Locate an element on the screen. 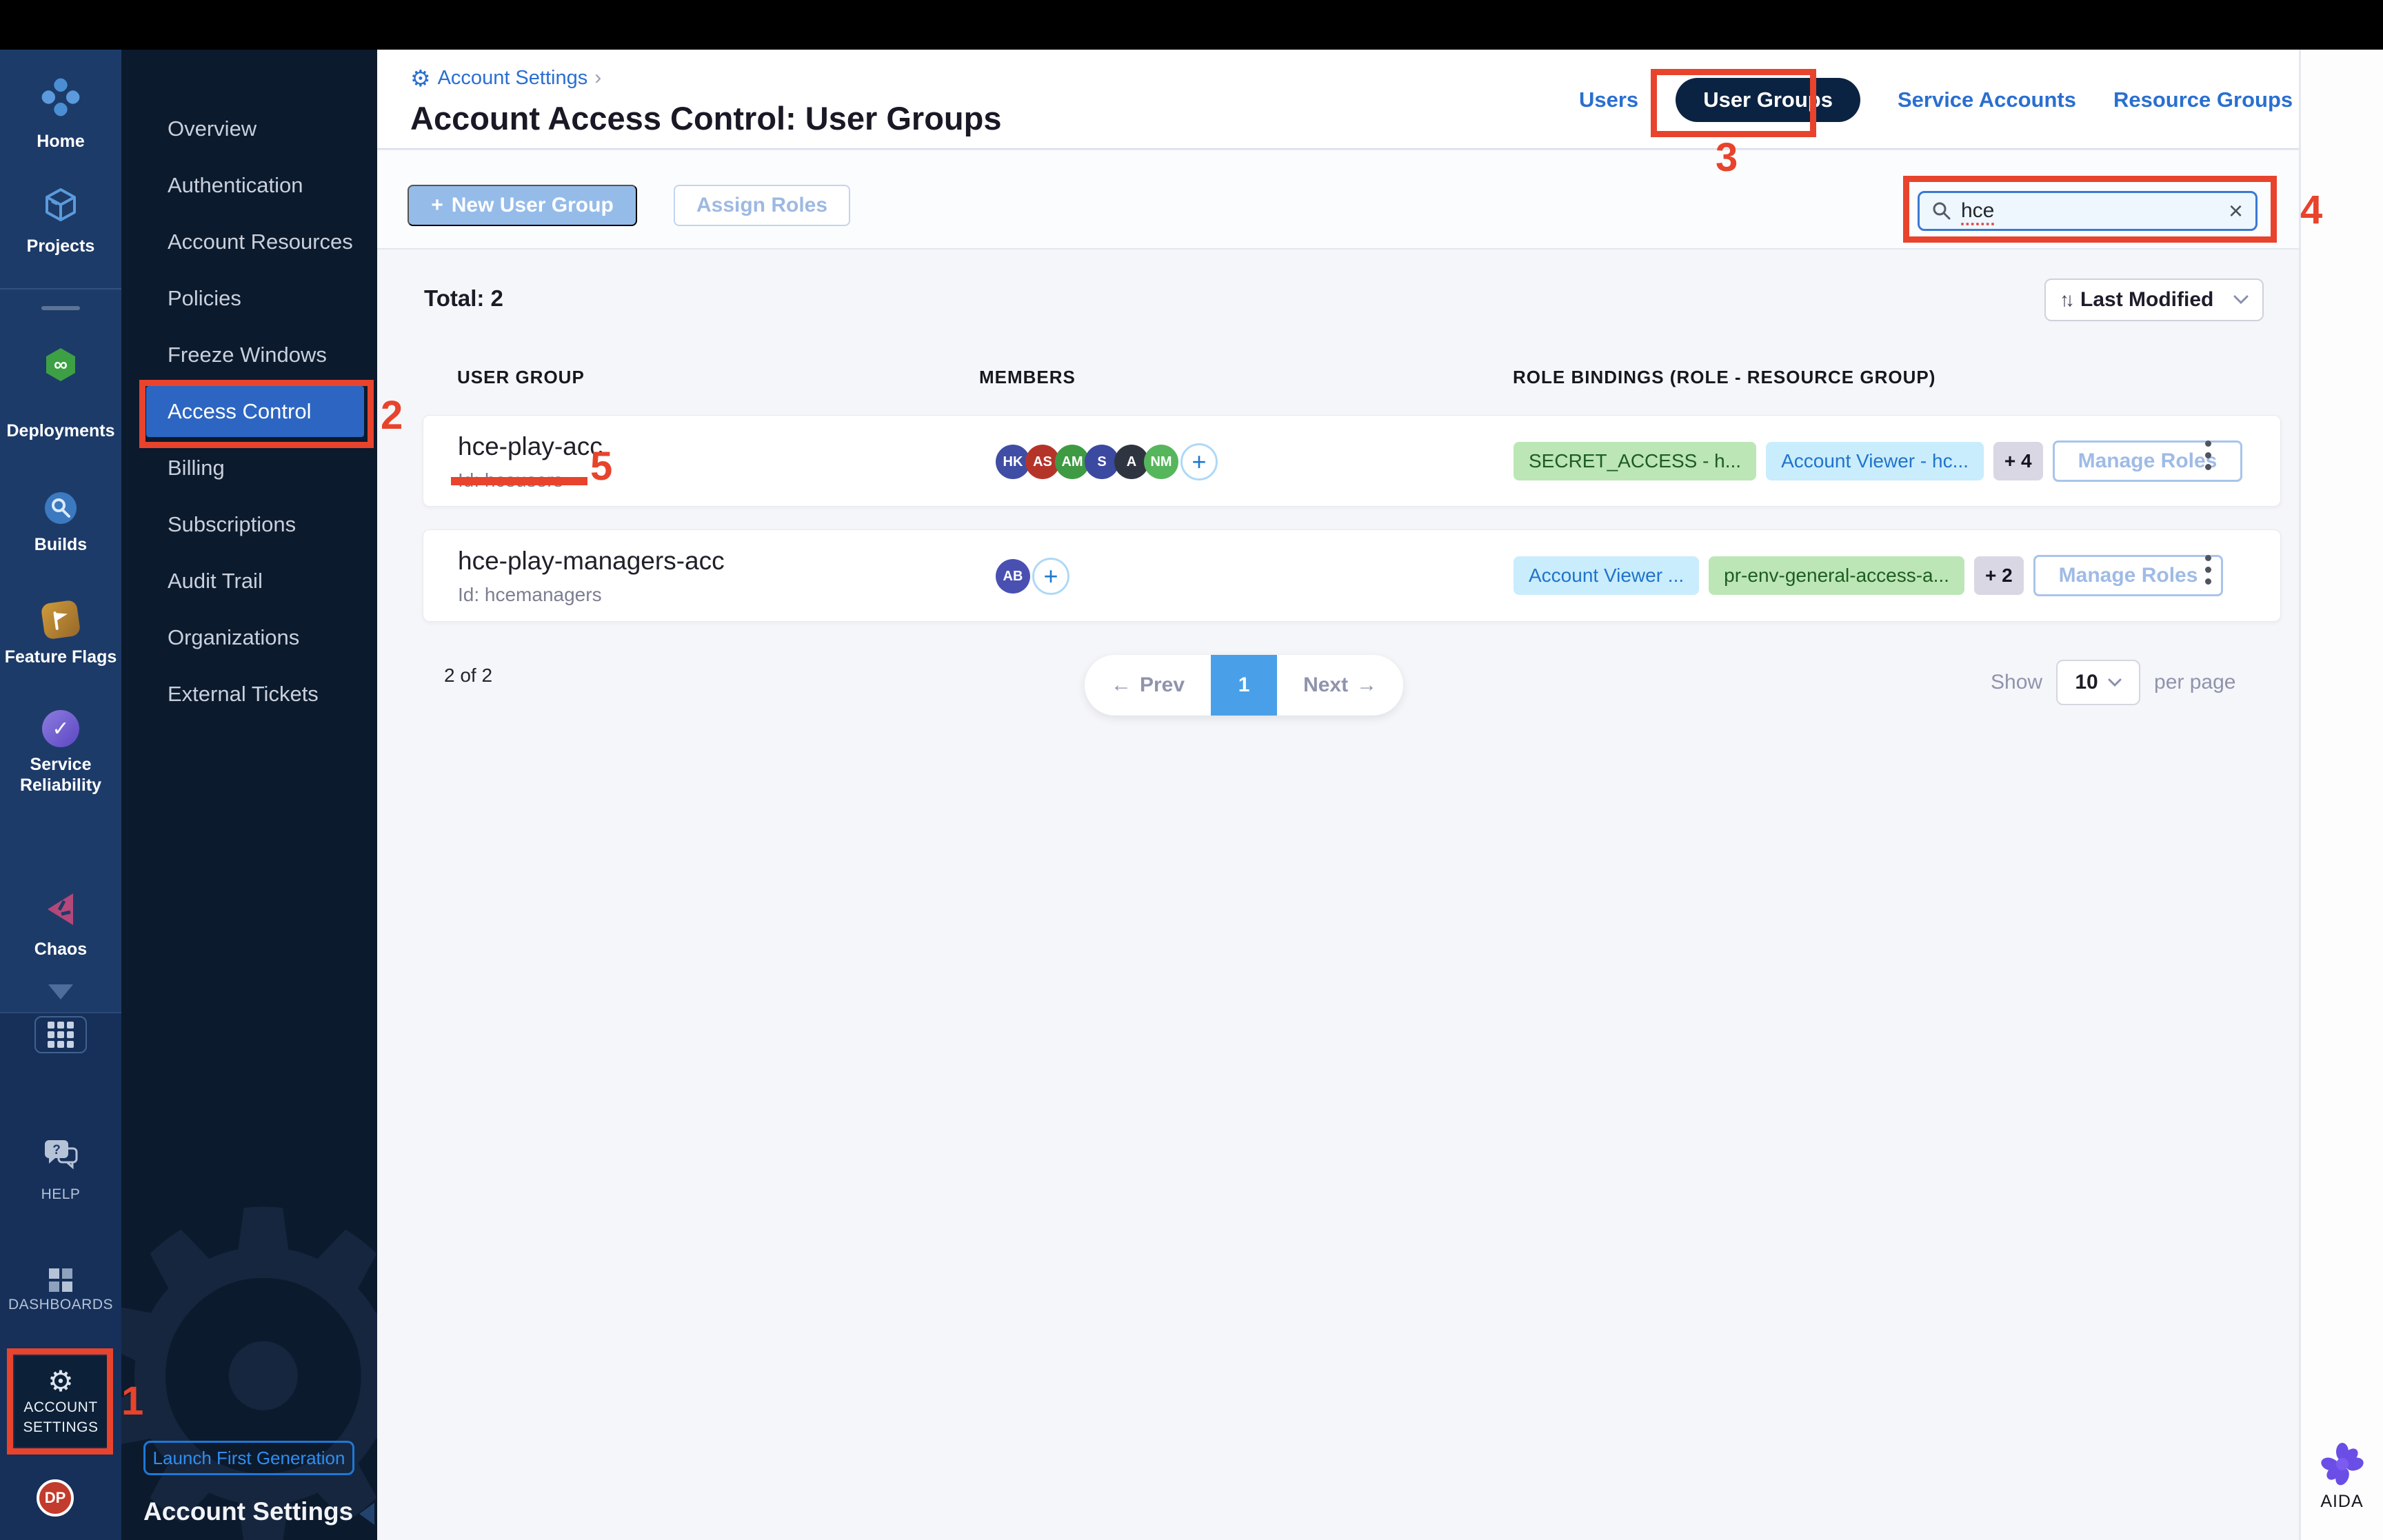 This screenshot has height=1540, width=2383. avatar: NM is located at coordinates (1161, 462).